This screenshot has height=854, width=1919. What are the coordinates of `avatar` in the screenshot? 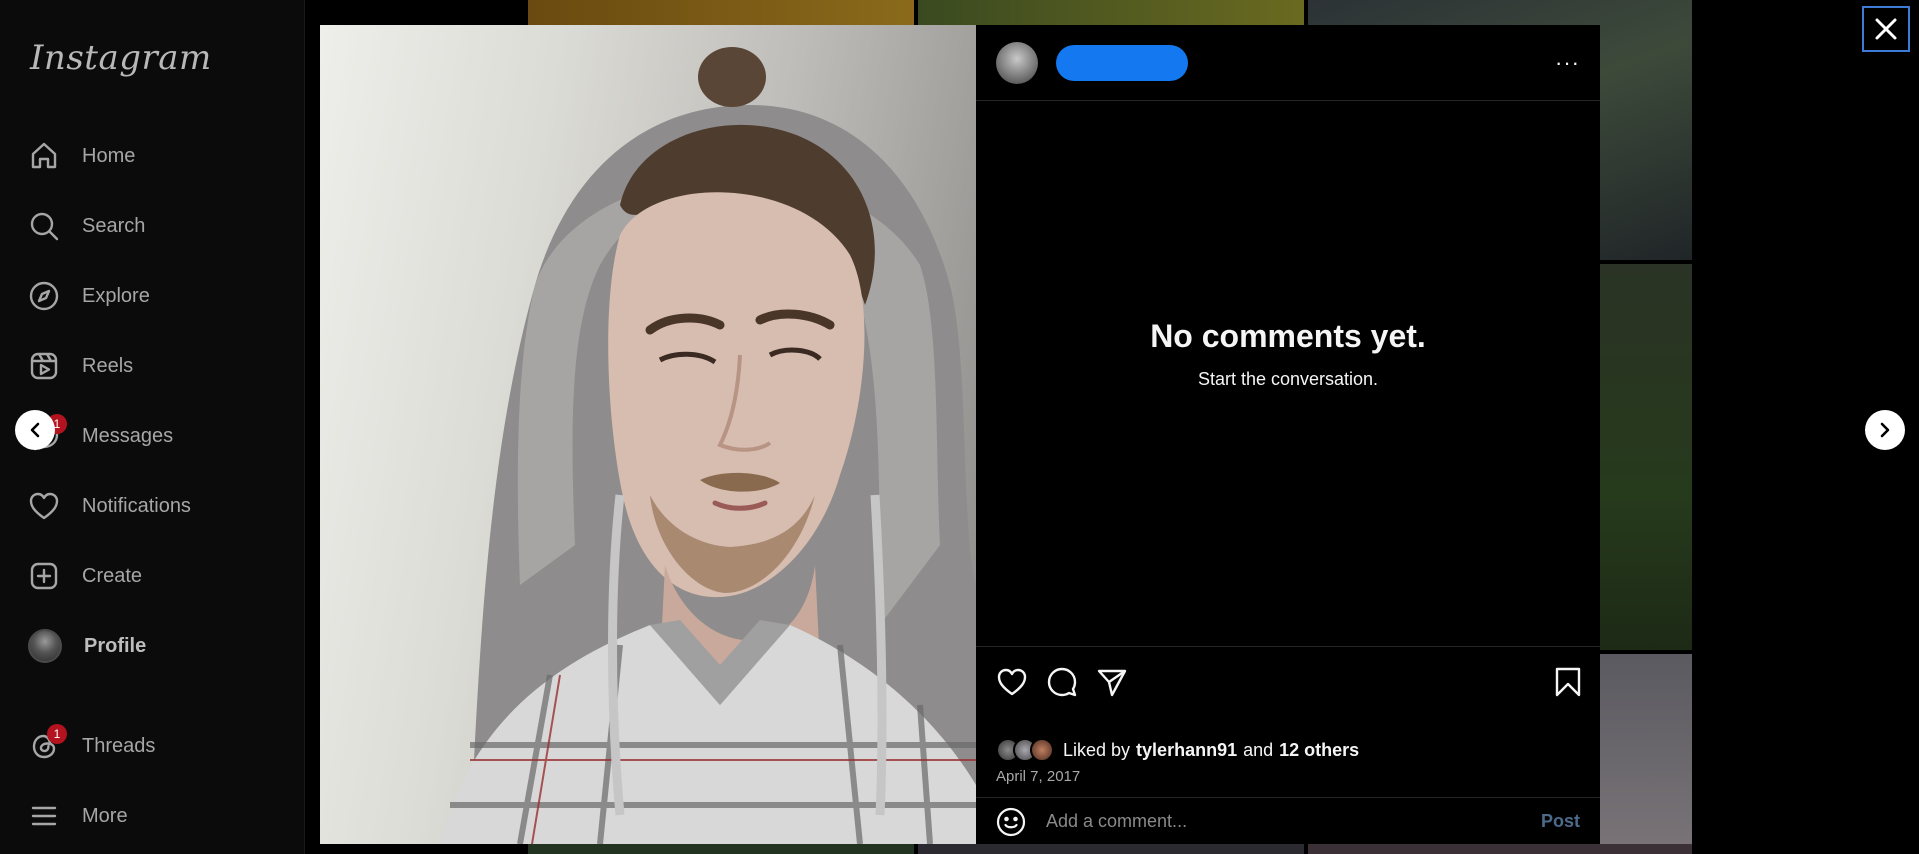 It's located at (45, 646).